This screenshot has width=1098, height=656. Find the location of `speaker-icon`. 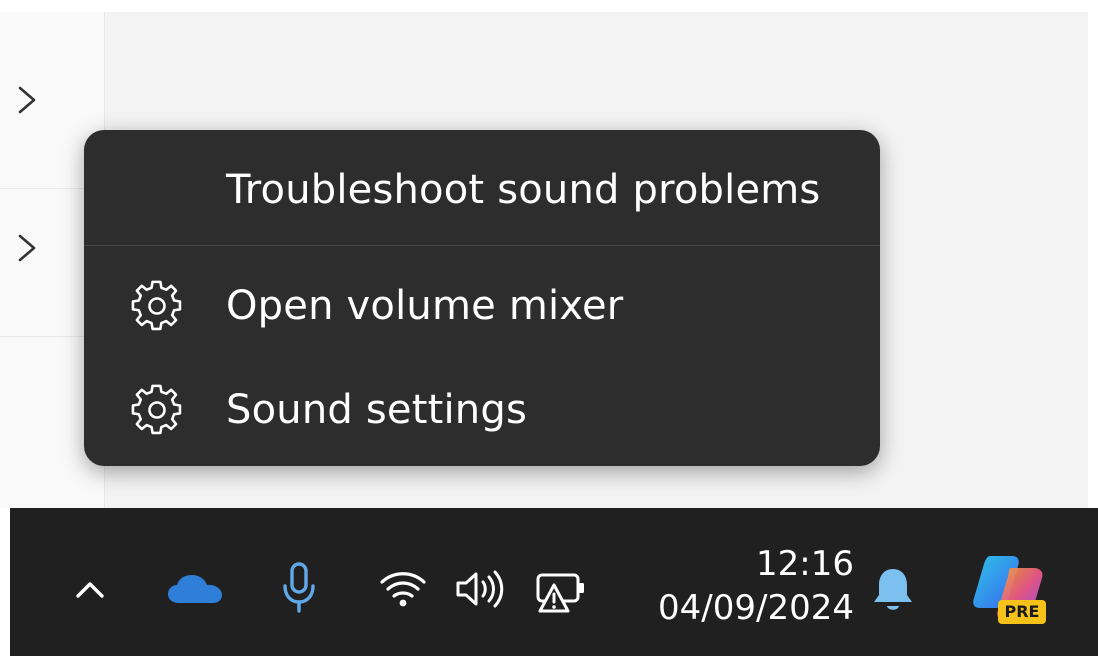

speaker-icon is located at coordinates (480, 589).